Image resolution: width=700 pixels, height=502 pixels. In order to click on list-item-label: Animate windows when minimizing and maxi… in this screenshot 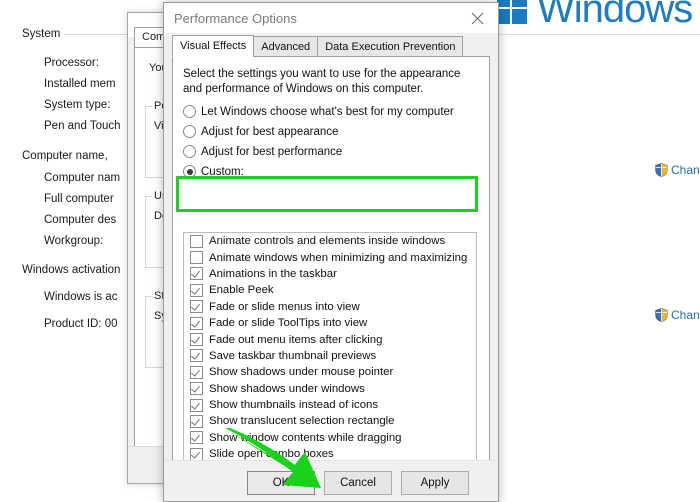, I will do `click(338, 257)`.